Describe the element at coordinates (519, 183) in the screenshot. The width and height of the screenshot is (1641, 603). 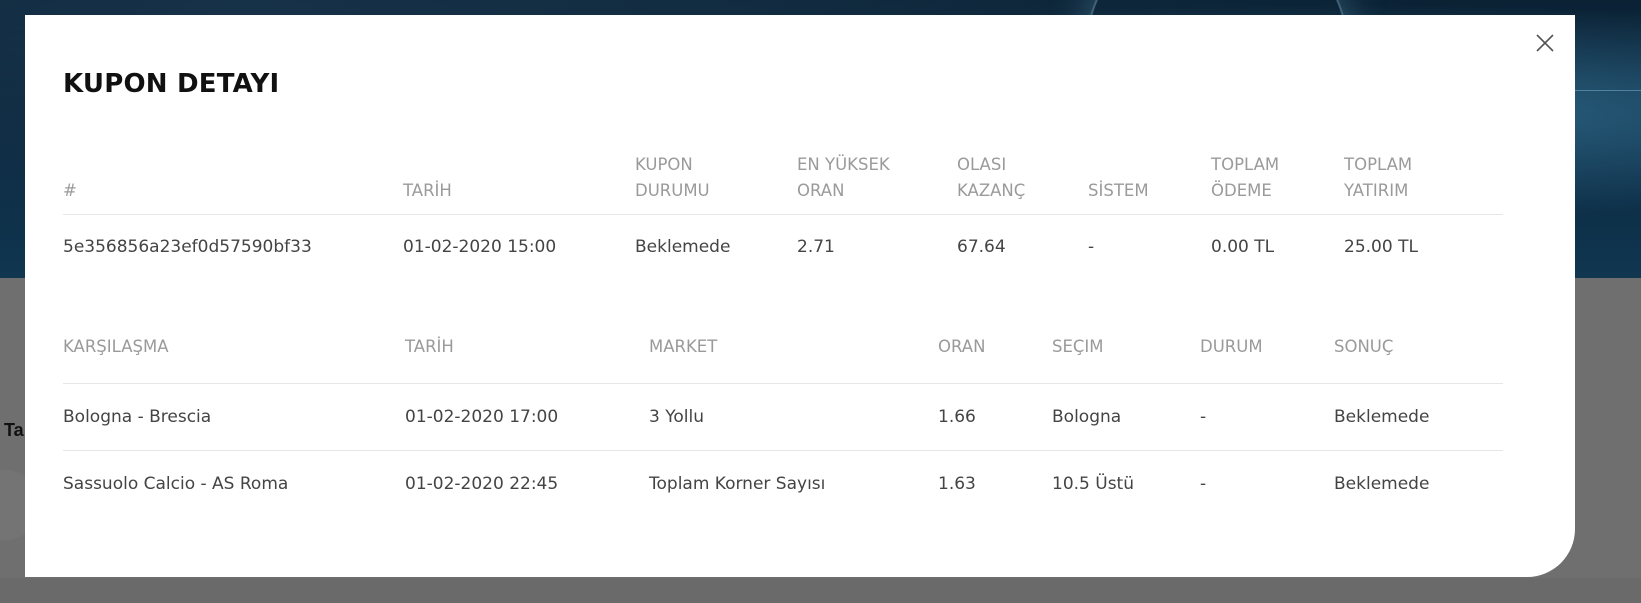
I see `header-date: TARİH` at that location.